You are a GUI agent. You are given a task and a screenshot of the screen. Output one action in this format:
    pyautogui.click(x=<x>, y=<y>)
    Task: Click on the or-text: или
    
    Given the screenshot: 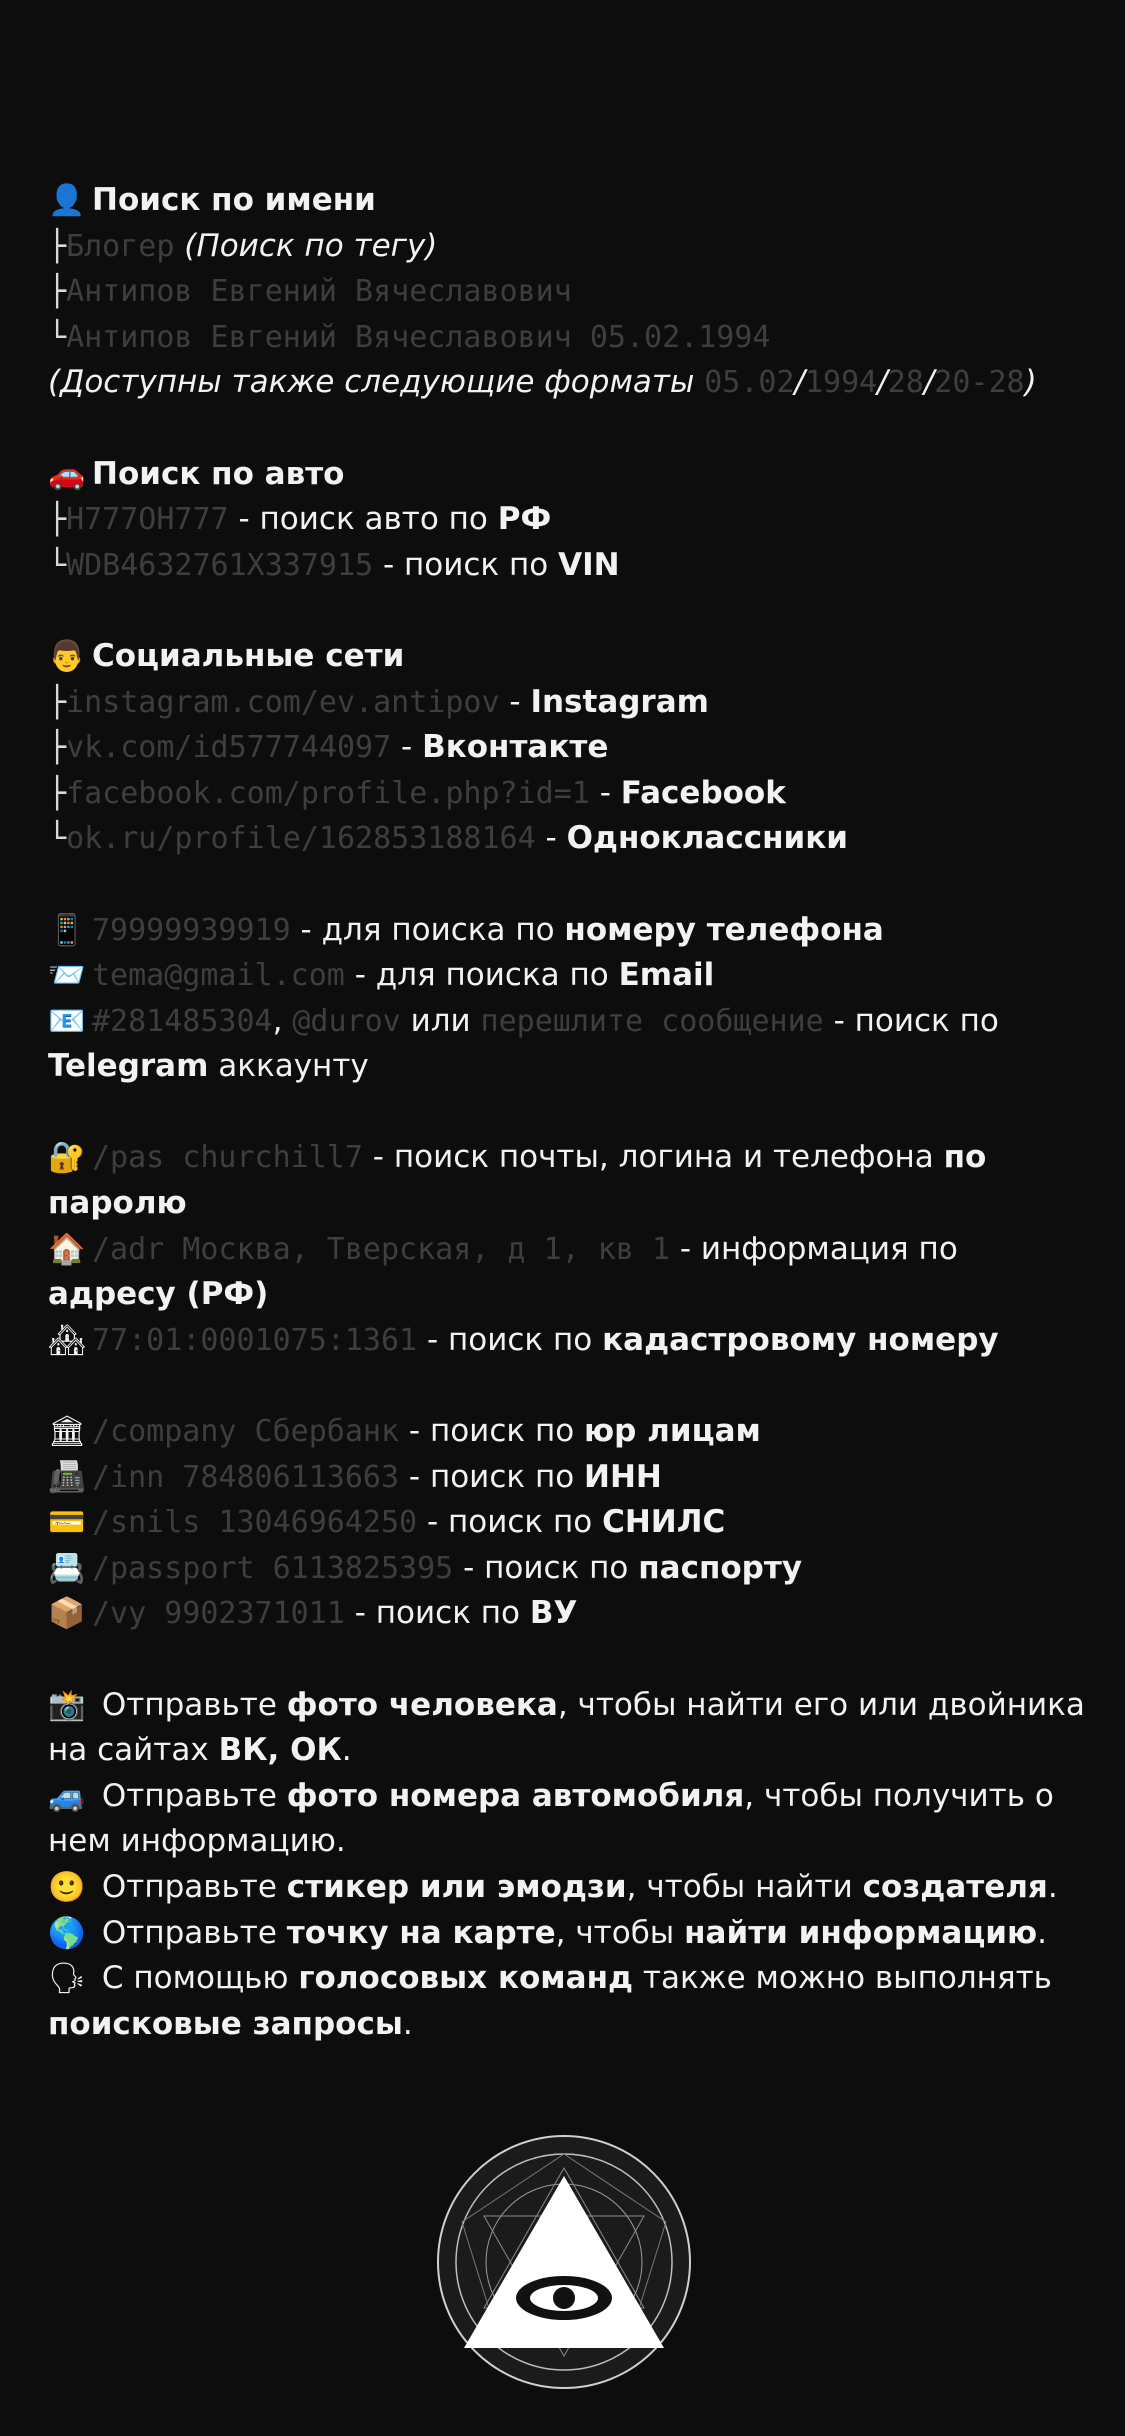 What is the action you would take?
    pyautogui.click(x=440, y=1020)
    